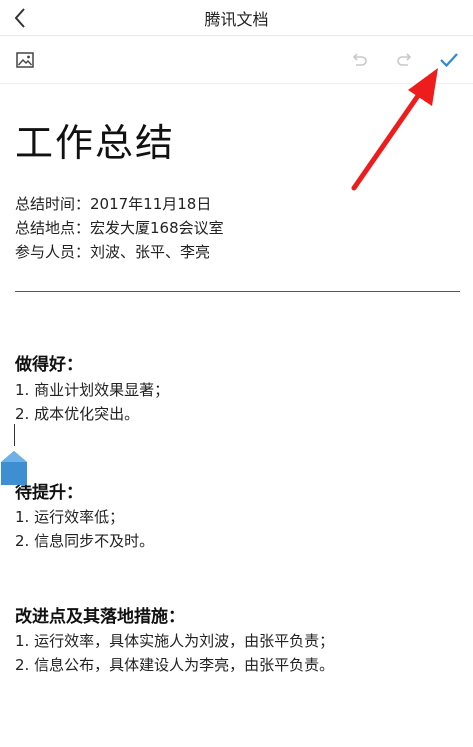 Image resolution: width=473 pixels, height=747 pixels. What do you see at coordinates (100, 617) in the screenshot?
I see `section-heading: 改进点及其落地措施：` at bounding box center [100, 617].